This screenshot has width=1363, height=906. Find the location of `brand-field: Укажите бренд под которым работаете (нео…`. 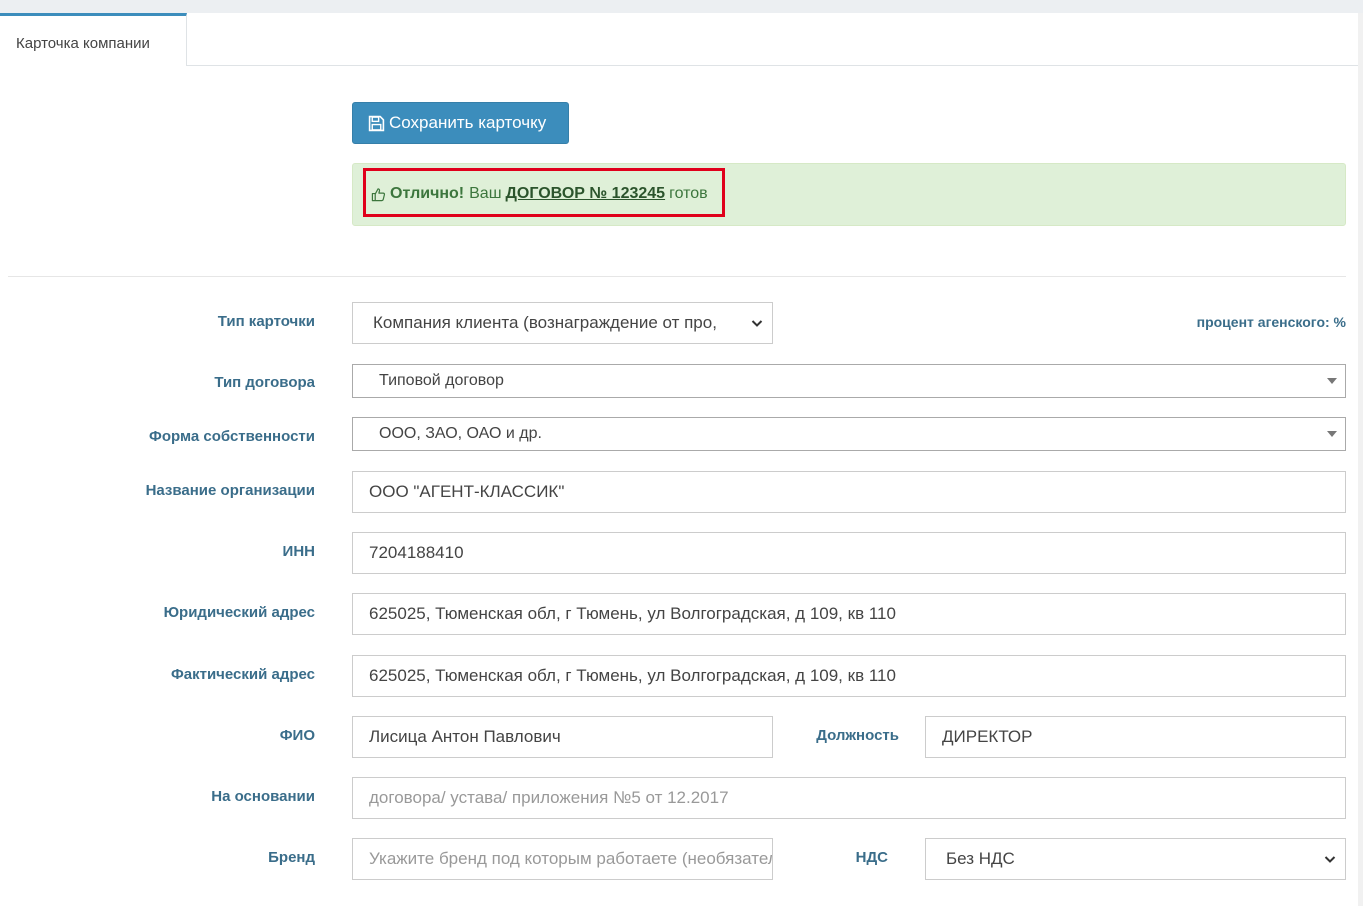

brand-field: Укажите бренд под которым работаете (нео… is located at coordinates (562, 859).